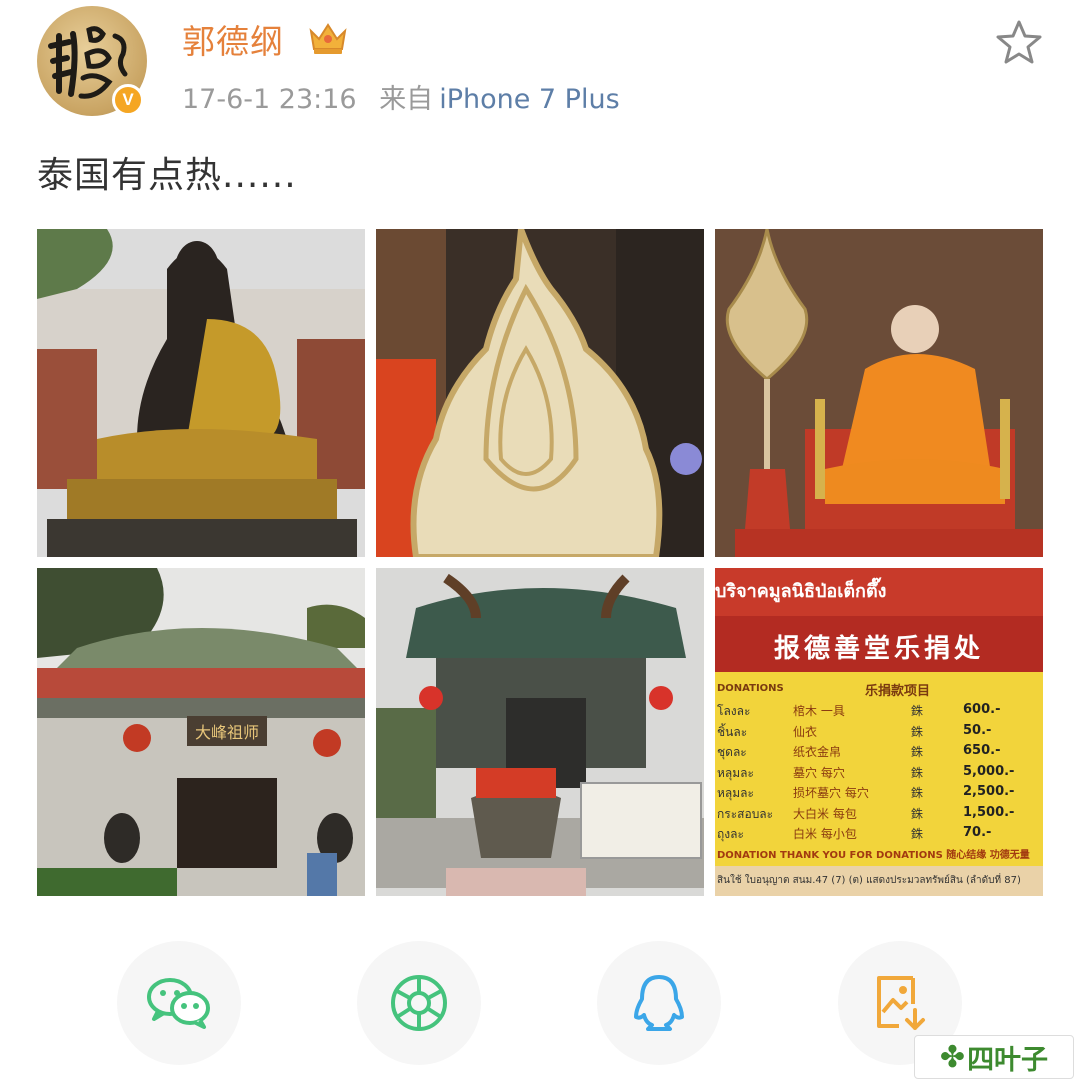 The image size is (1080, 1083). I want to click on donation-row-item: 仙衣, so click(805, 731).